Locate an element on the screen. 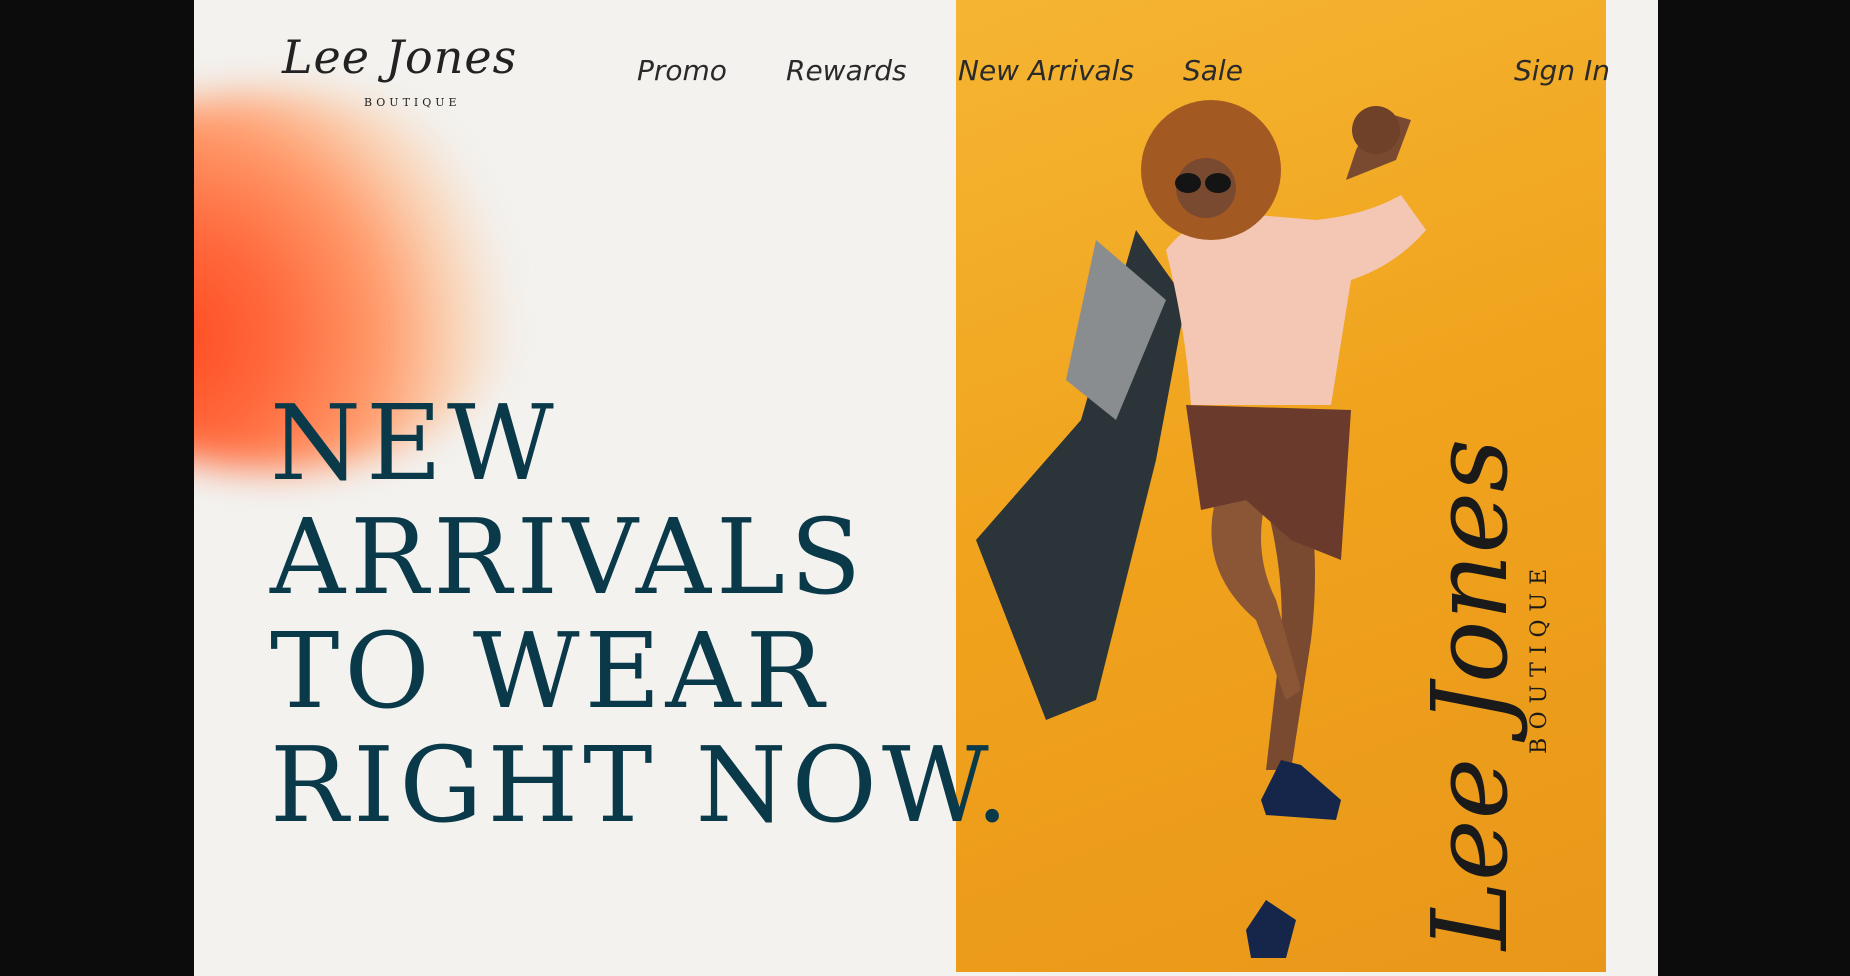 The height and width of the screenshot is (976, 1850). brand-logo: Lee Jones BOUTIQUE is located at coordinates (399, 74).